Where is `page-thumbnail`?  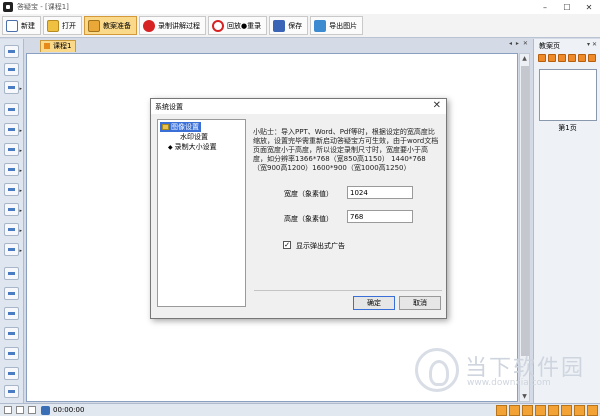
page-thumbnail is located at coordinates (568, 95).